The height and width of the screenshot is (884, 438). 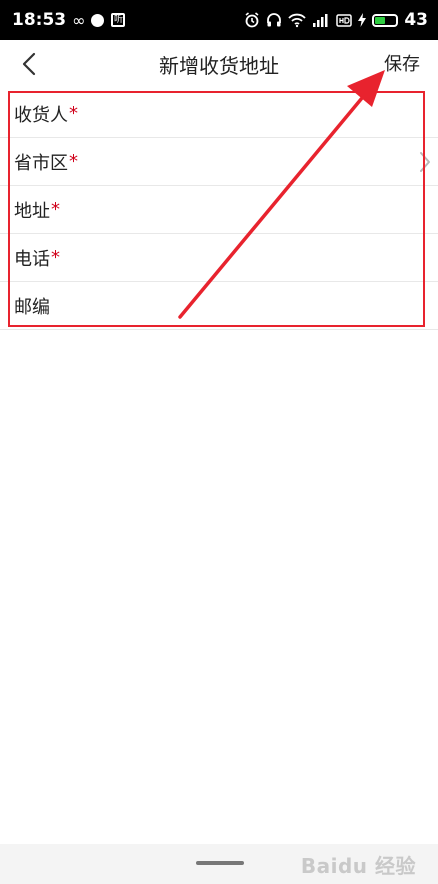 What do you see at coordinates (219, 20) in the screenshot?
I see `status-bar: 18:53 ∞ 听 43` at bounding box center [219, 20].